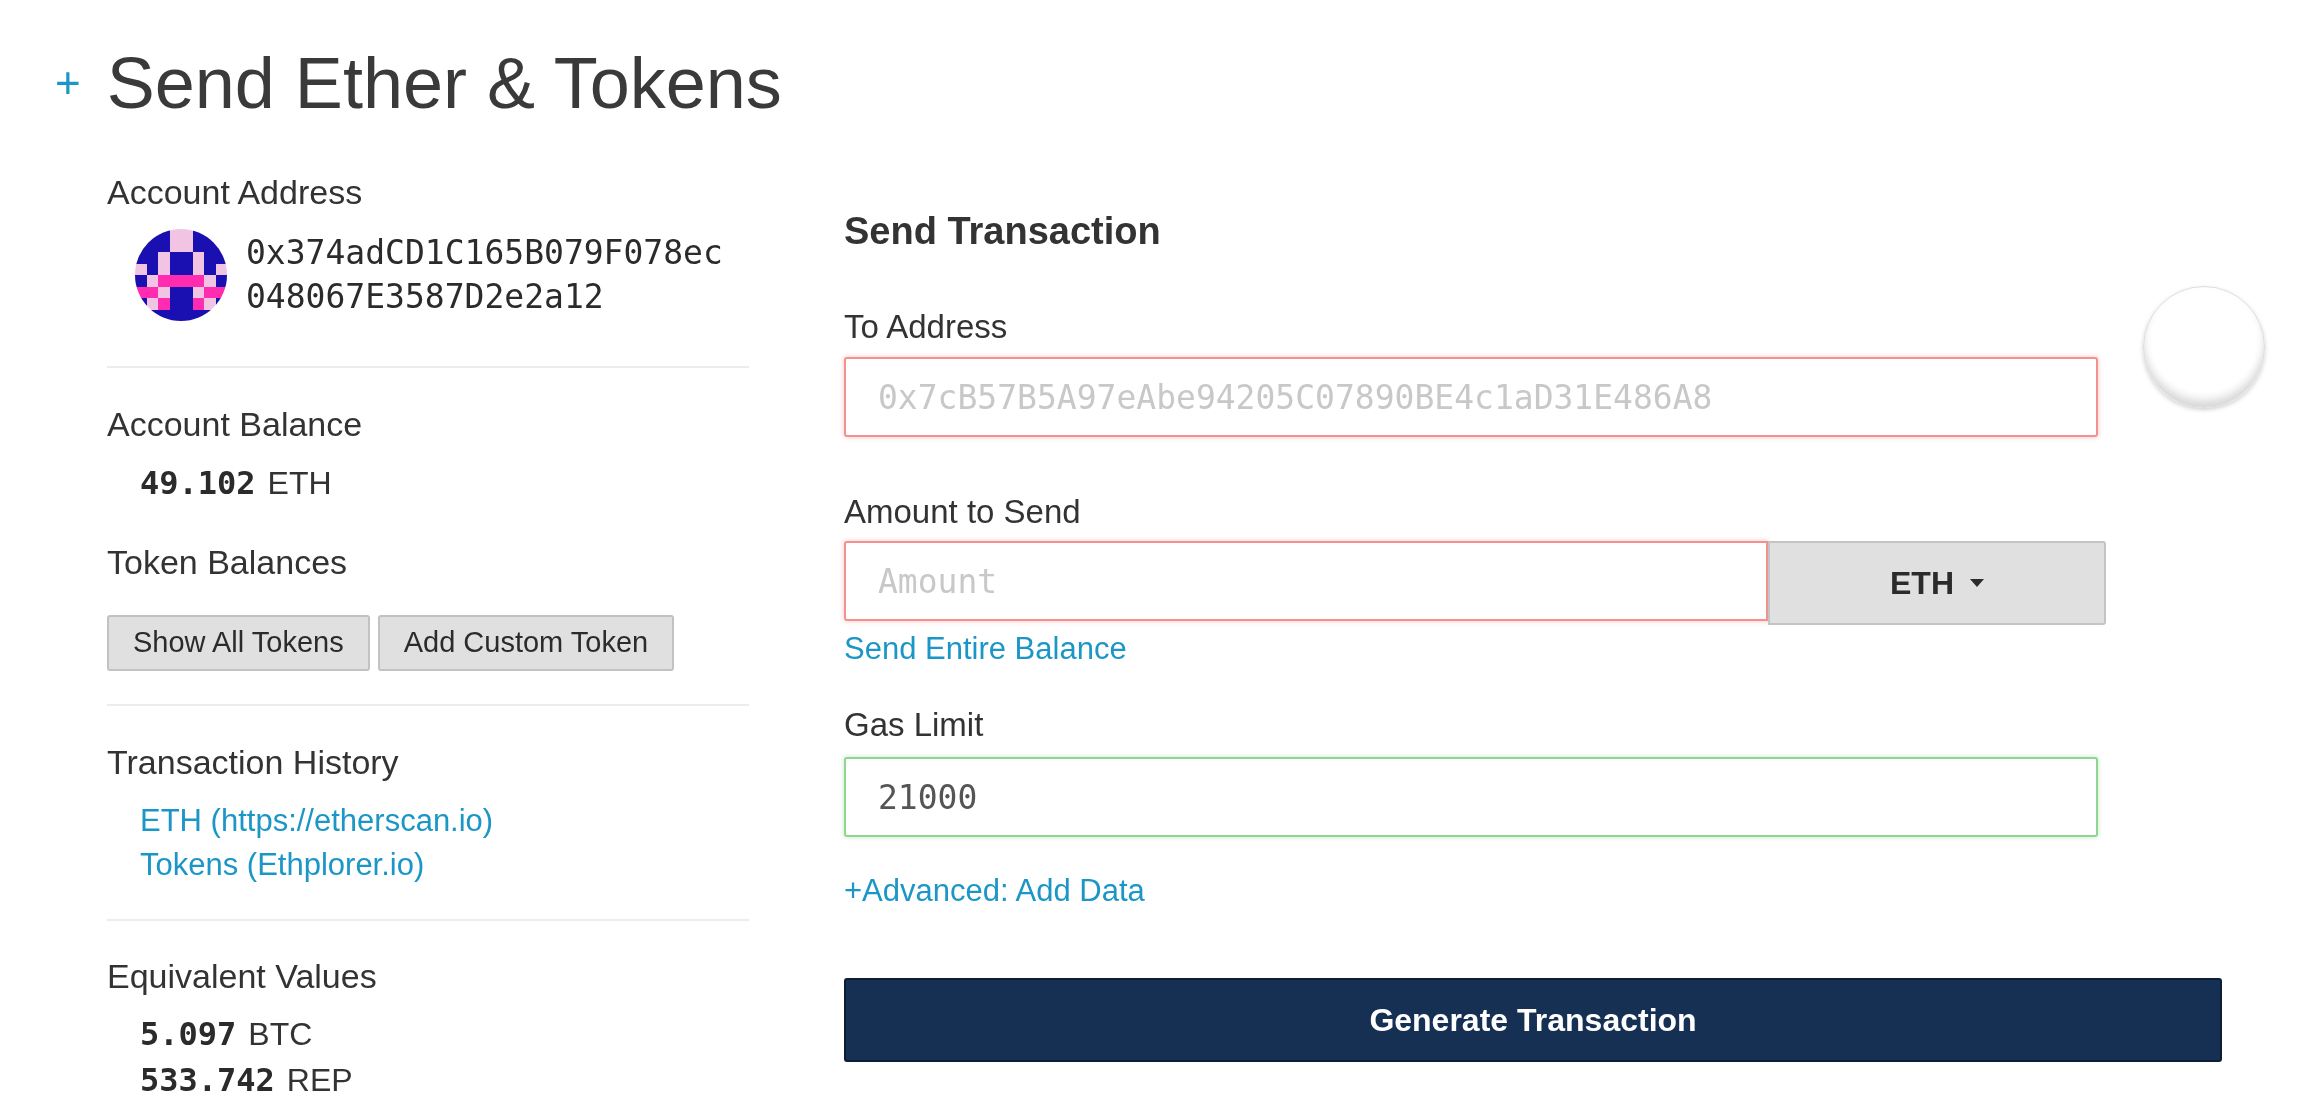 This screenshot has height=1106, width=2306. I want to click on section-label: Token Balances, so click(227, 562).